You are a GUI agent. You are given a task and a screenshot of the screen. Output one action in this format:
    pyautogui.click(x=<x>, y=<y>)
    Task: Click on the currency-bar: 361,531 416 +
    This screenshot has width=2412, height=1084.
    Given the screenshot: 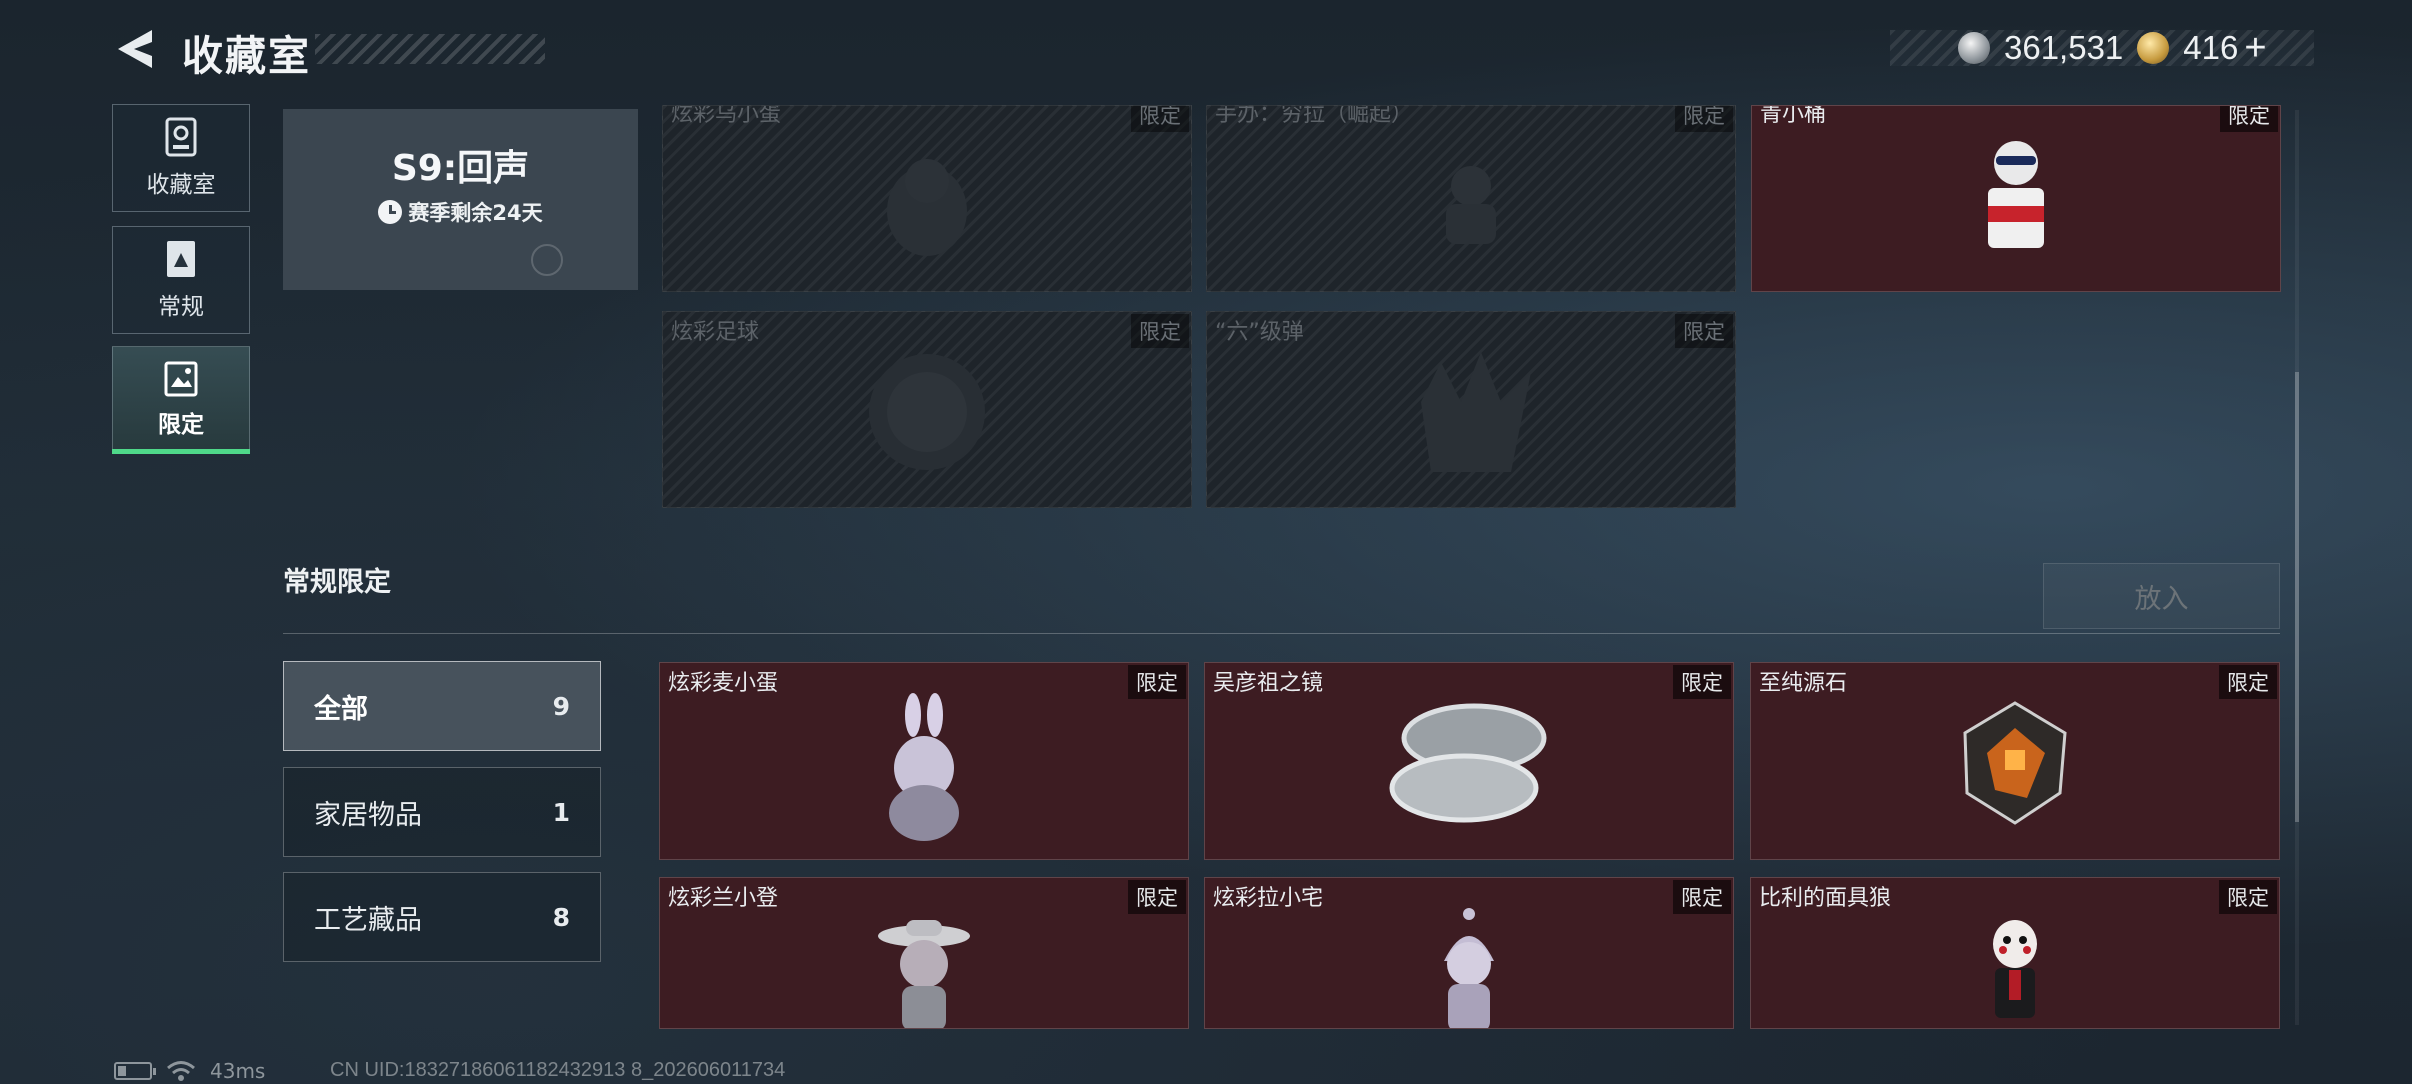 What is the action you would take?
    pyautogui.click(x=2102, y=48)
    